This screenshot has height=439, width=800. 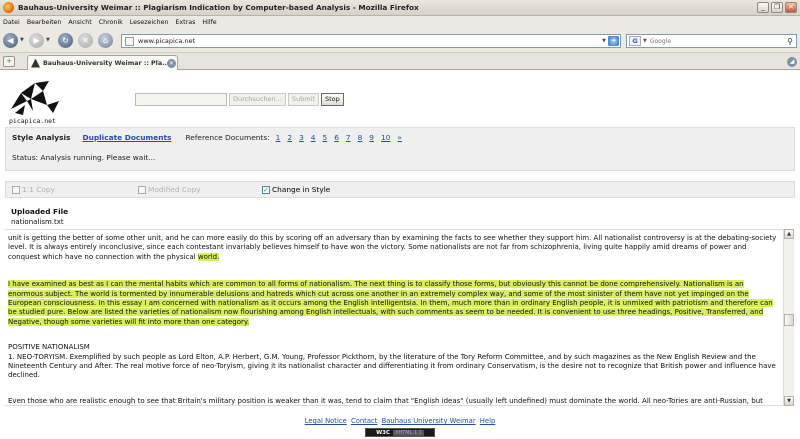 I want to click on menu-bearbeiten: Bearbeiten, so click(x=44, y=22).